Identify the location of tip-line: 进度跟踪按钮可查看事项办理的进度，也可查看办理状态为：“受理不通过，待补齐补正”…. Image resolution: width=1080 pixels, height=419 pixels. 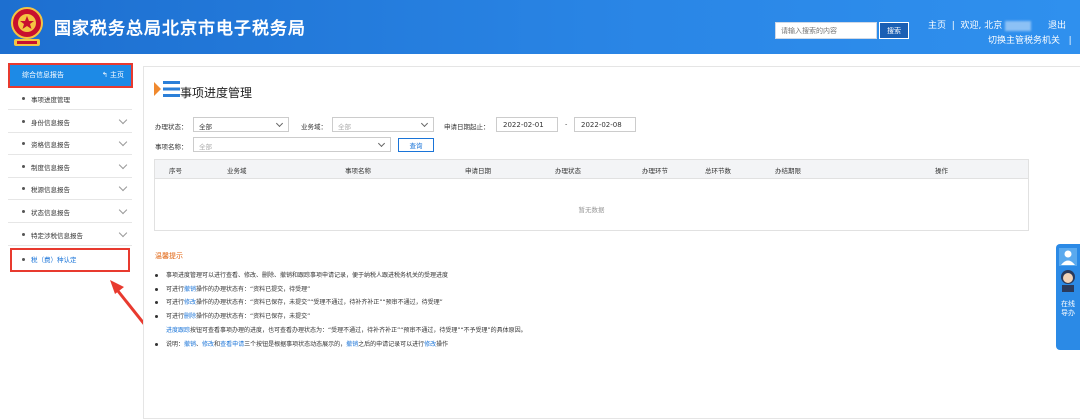
(346, 329).